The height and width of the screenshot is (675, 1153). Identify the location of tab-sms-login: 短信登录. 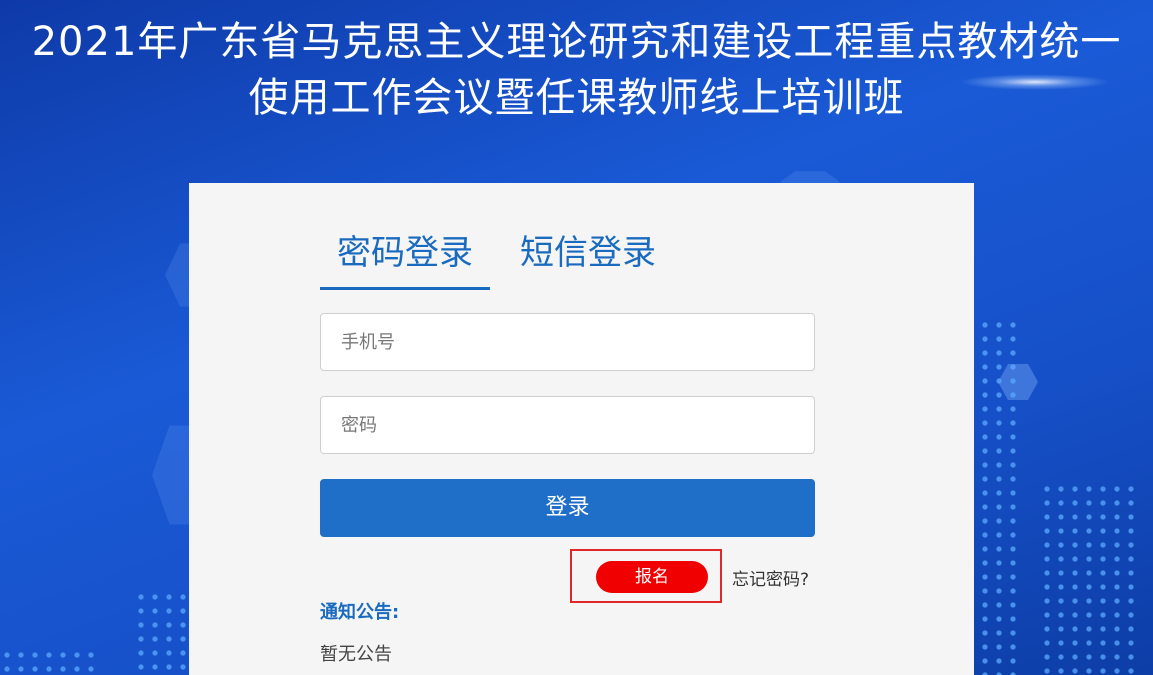
(588, 260).